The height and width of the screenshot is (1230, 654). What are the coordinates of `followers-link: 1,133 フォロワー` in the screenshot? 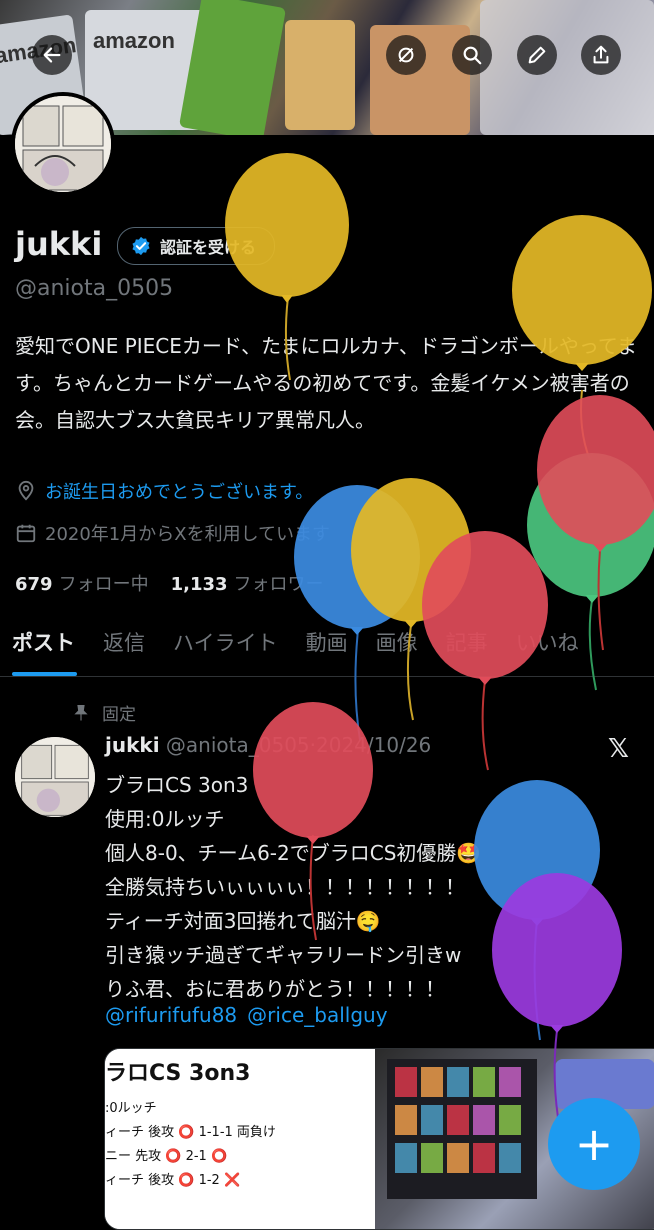 It's located at (247, 583).